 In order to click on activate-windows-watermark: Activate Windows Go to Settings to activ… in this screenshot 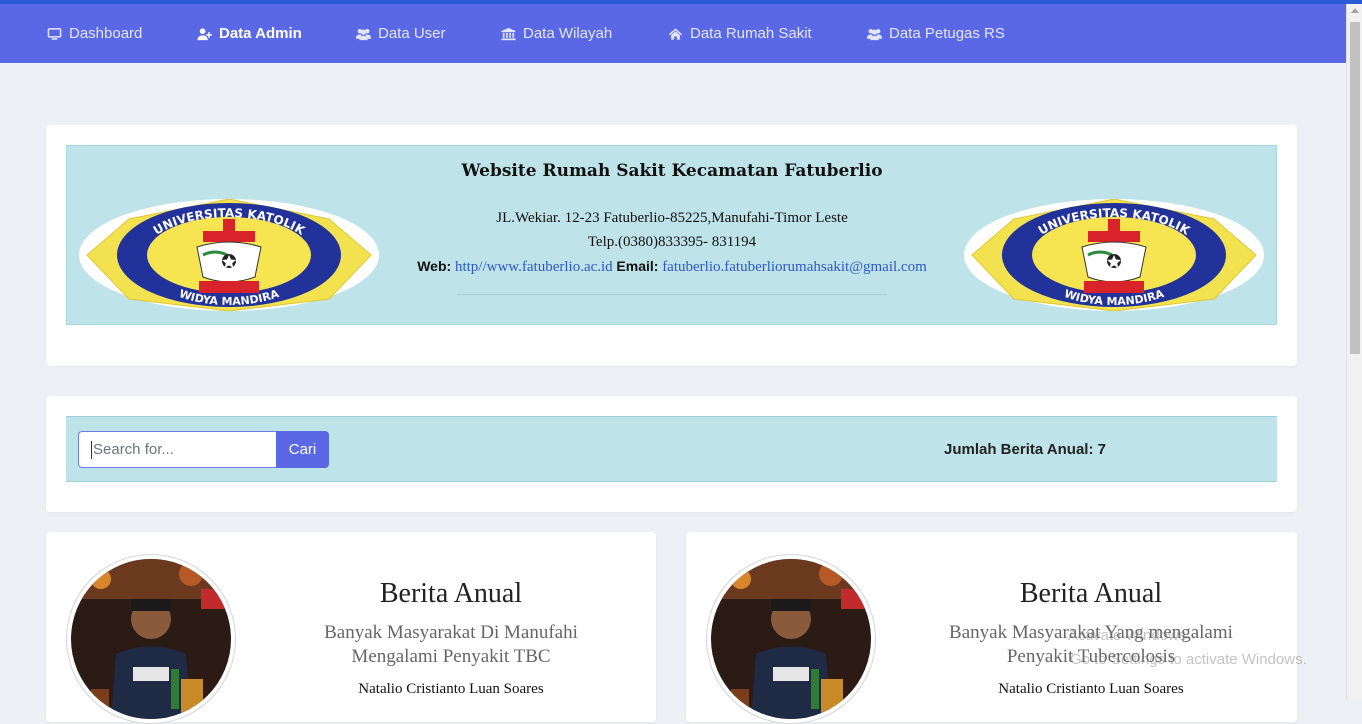, I will do `click(1187, 648)`.